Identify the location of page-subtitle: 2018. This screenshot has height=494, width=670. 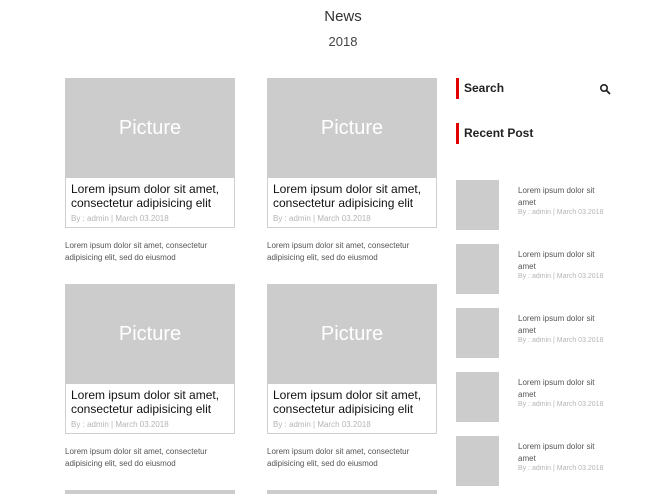
(343, 41).